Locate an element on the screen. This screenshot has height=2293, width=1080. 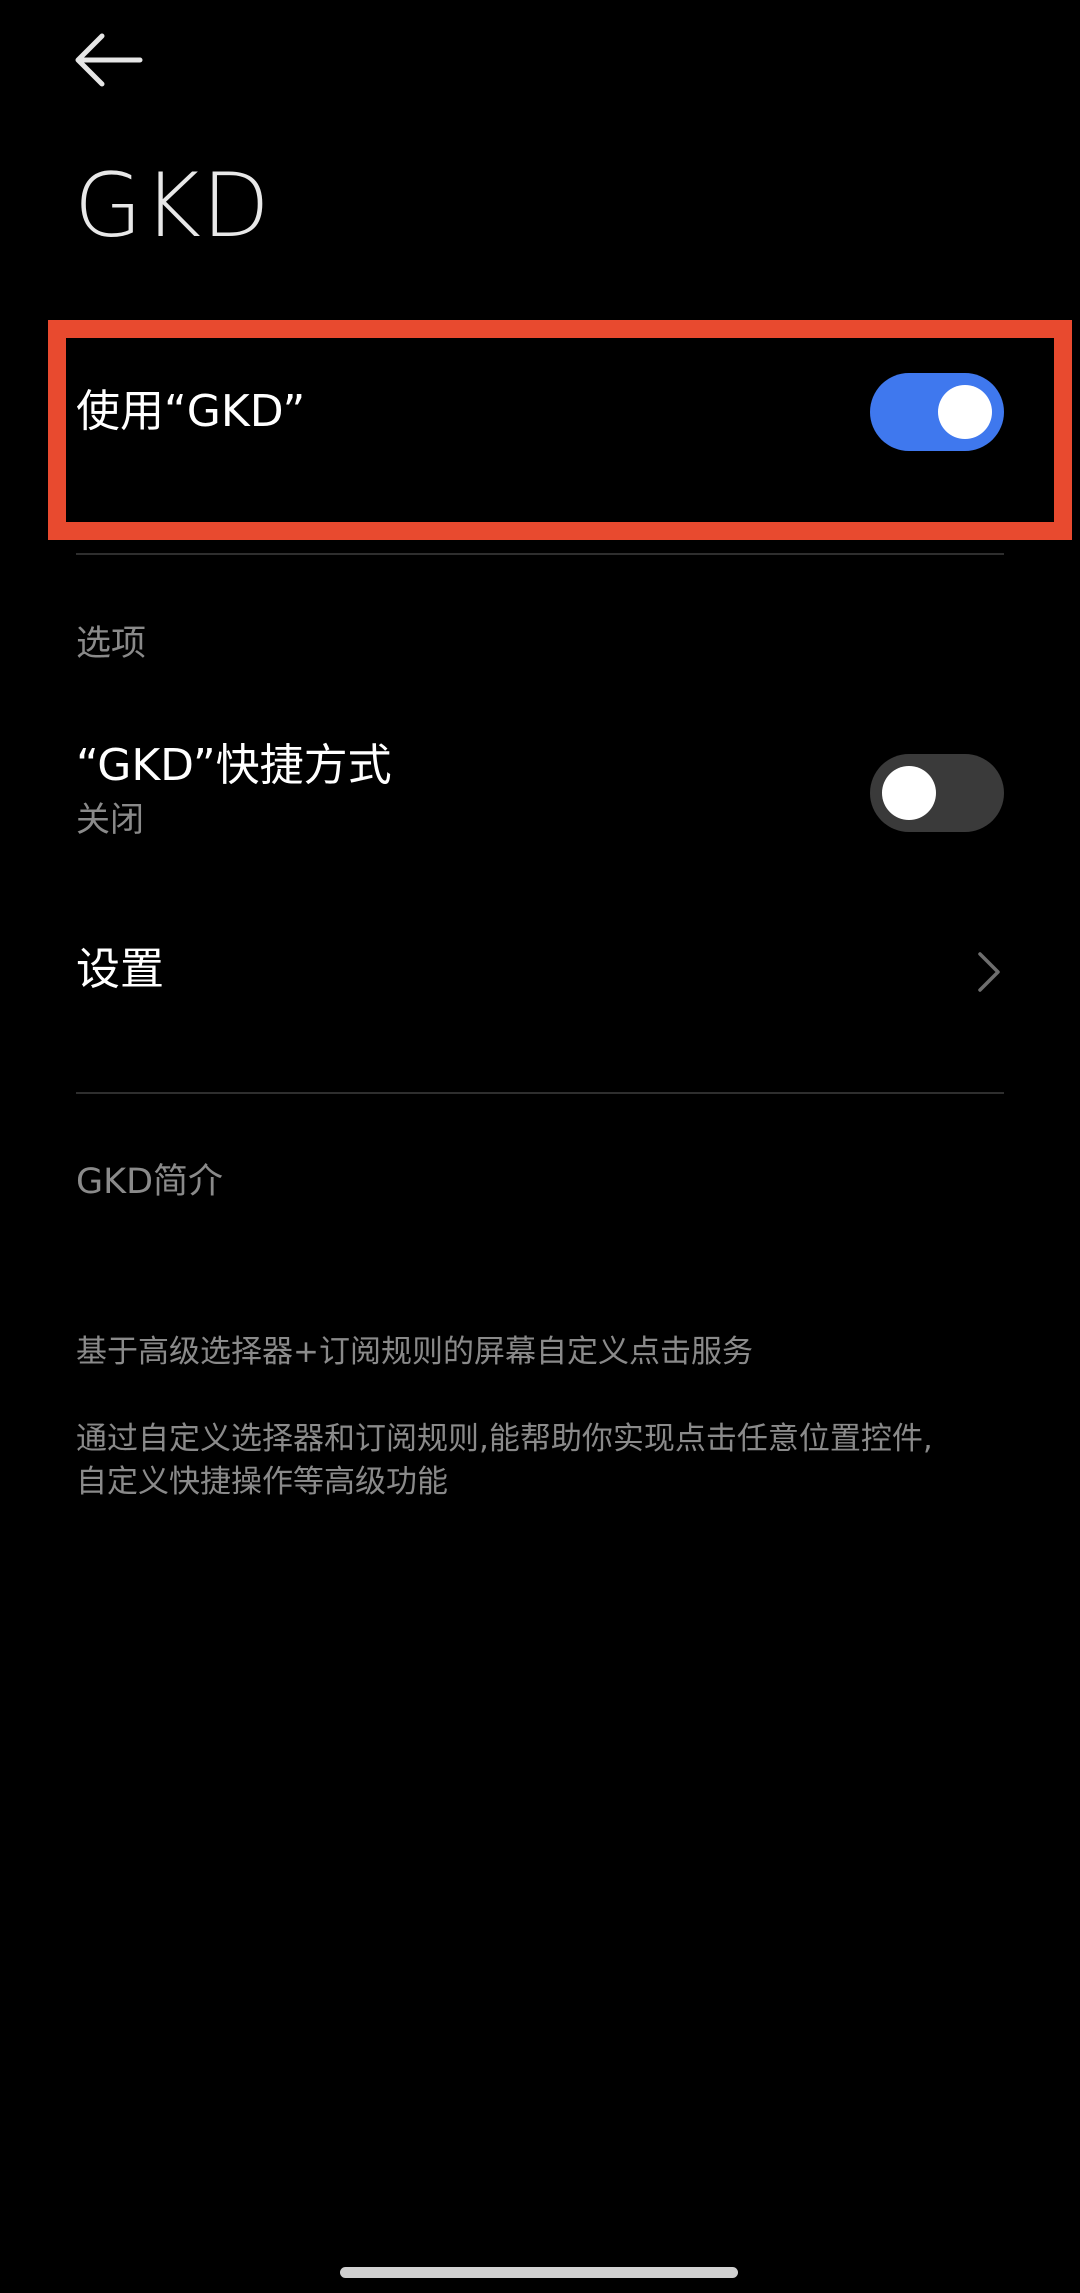
about-summary: 基于高级选择器+订阅规则的屏幕自定义点击服务 is located at coordinates (414, 1352).